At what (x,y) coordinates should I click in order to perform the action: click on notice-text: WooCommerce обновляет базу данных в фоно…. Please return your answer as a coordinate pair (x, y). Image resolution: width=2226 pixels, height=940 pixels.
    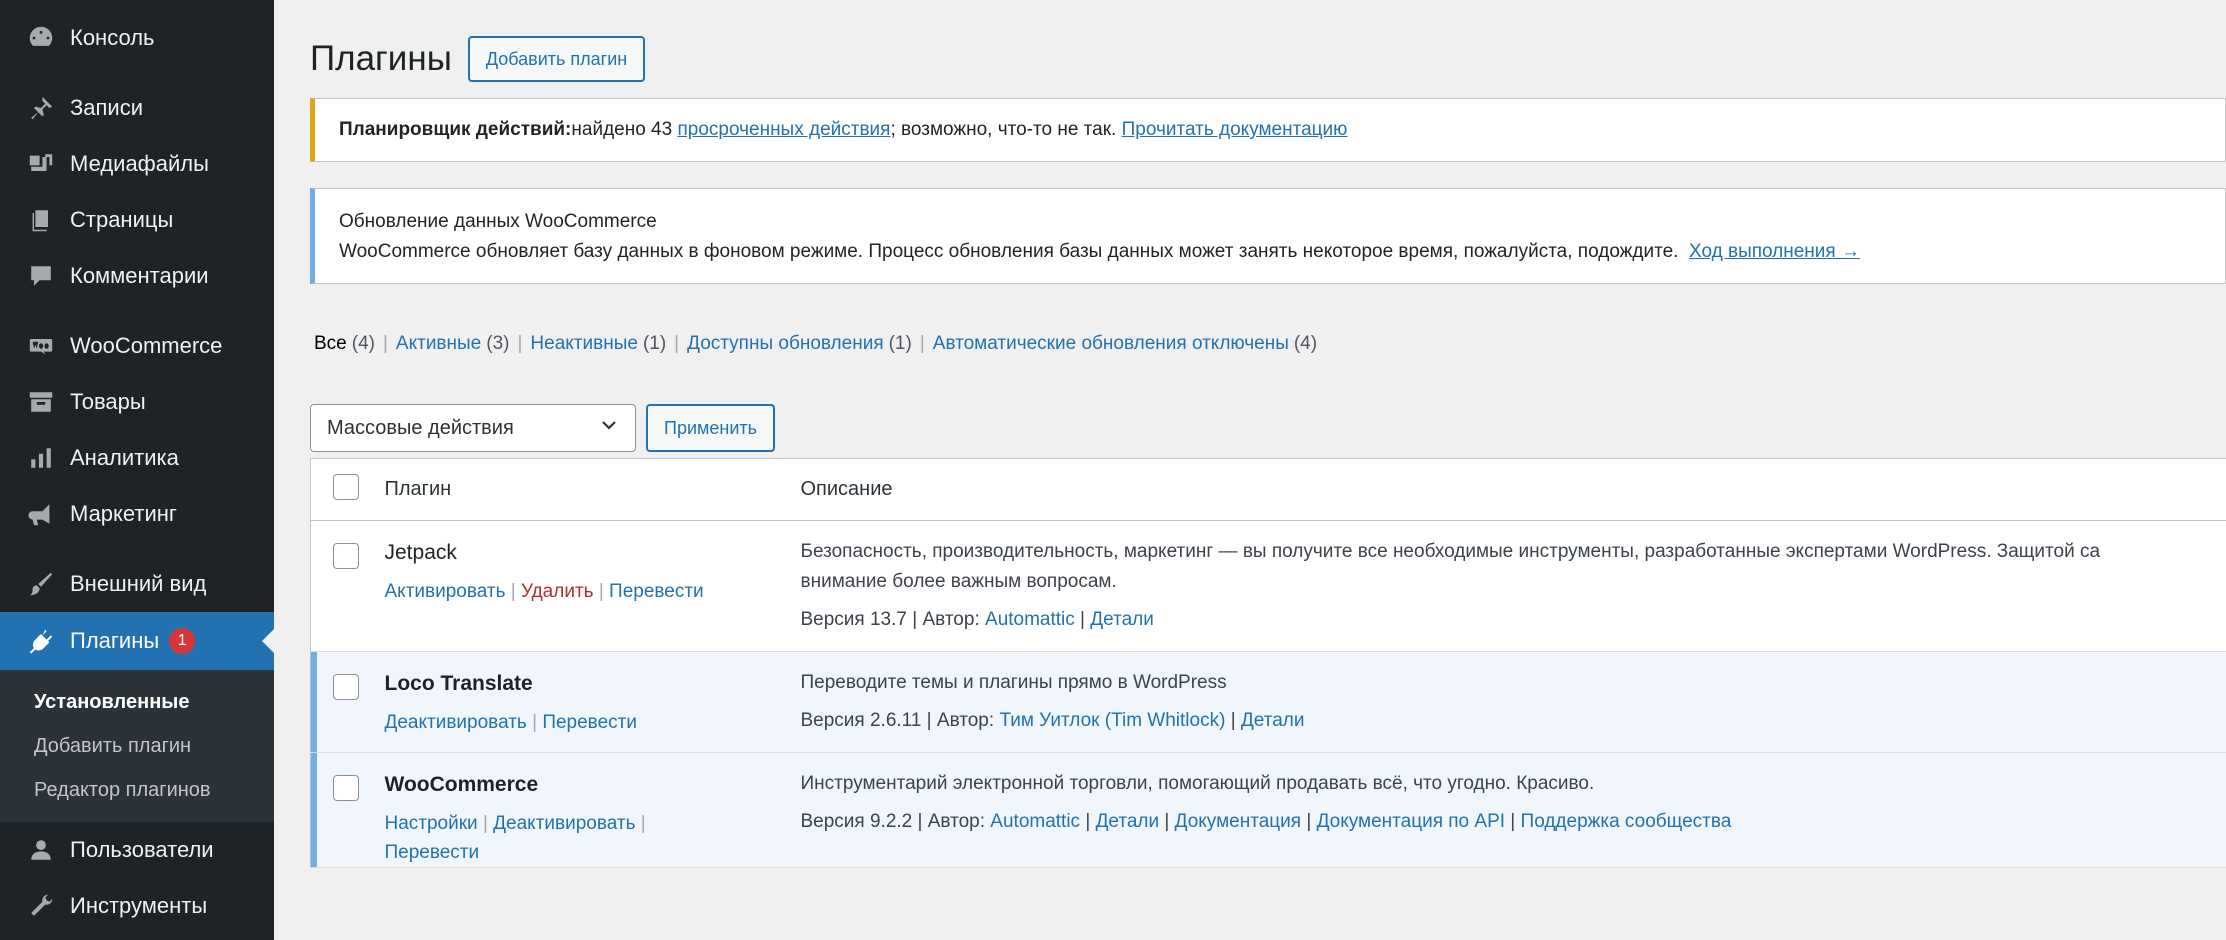
    Looking at the image, I should click on (1009, 251).